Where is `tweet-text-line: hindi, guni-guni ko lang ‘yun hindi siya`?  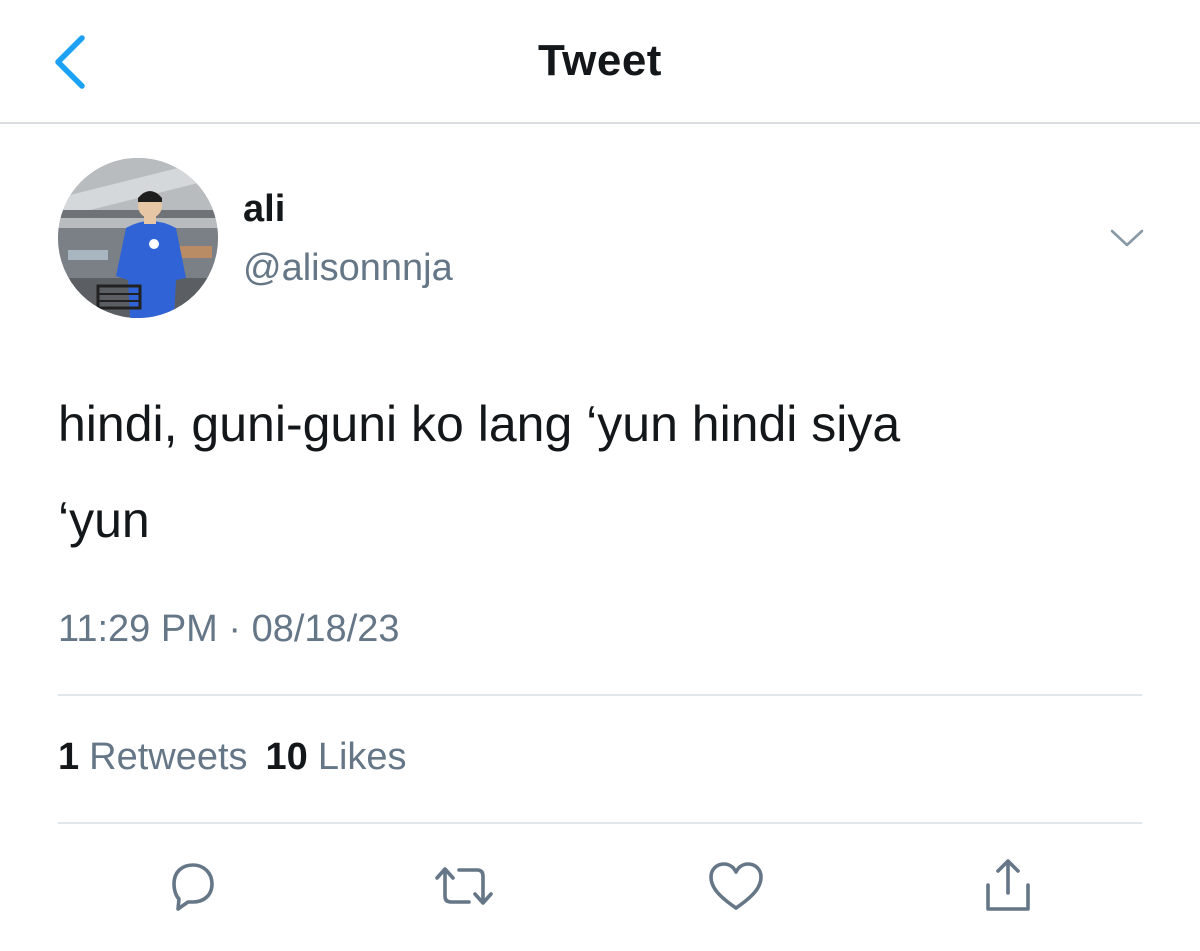 tweet-text-line: hindi, guni-guni ko lang ‘yun hindi siya is located at coordinates (479, 424).